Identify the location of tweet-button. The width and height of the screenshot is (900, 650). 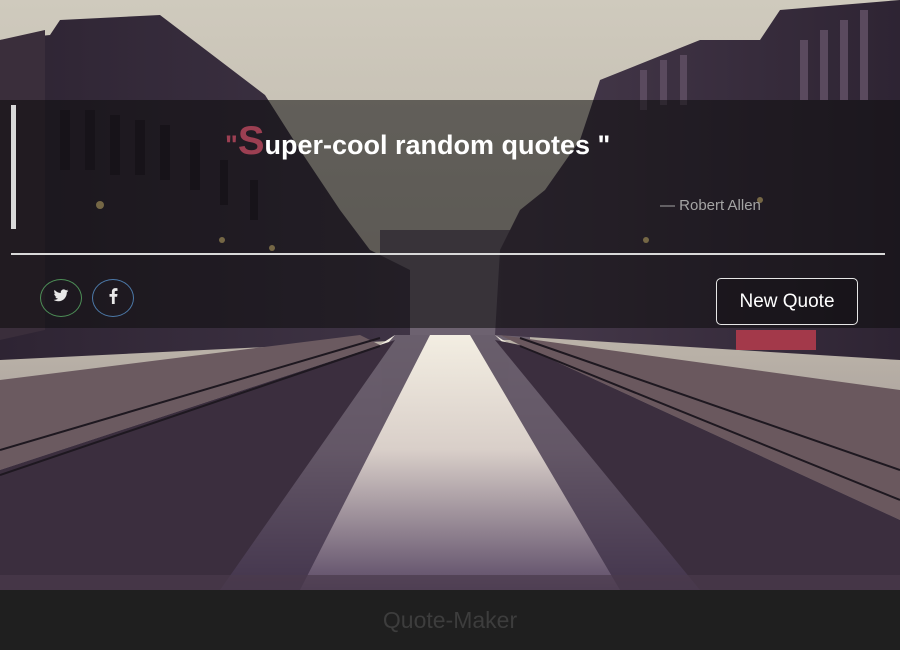
(61, 298).